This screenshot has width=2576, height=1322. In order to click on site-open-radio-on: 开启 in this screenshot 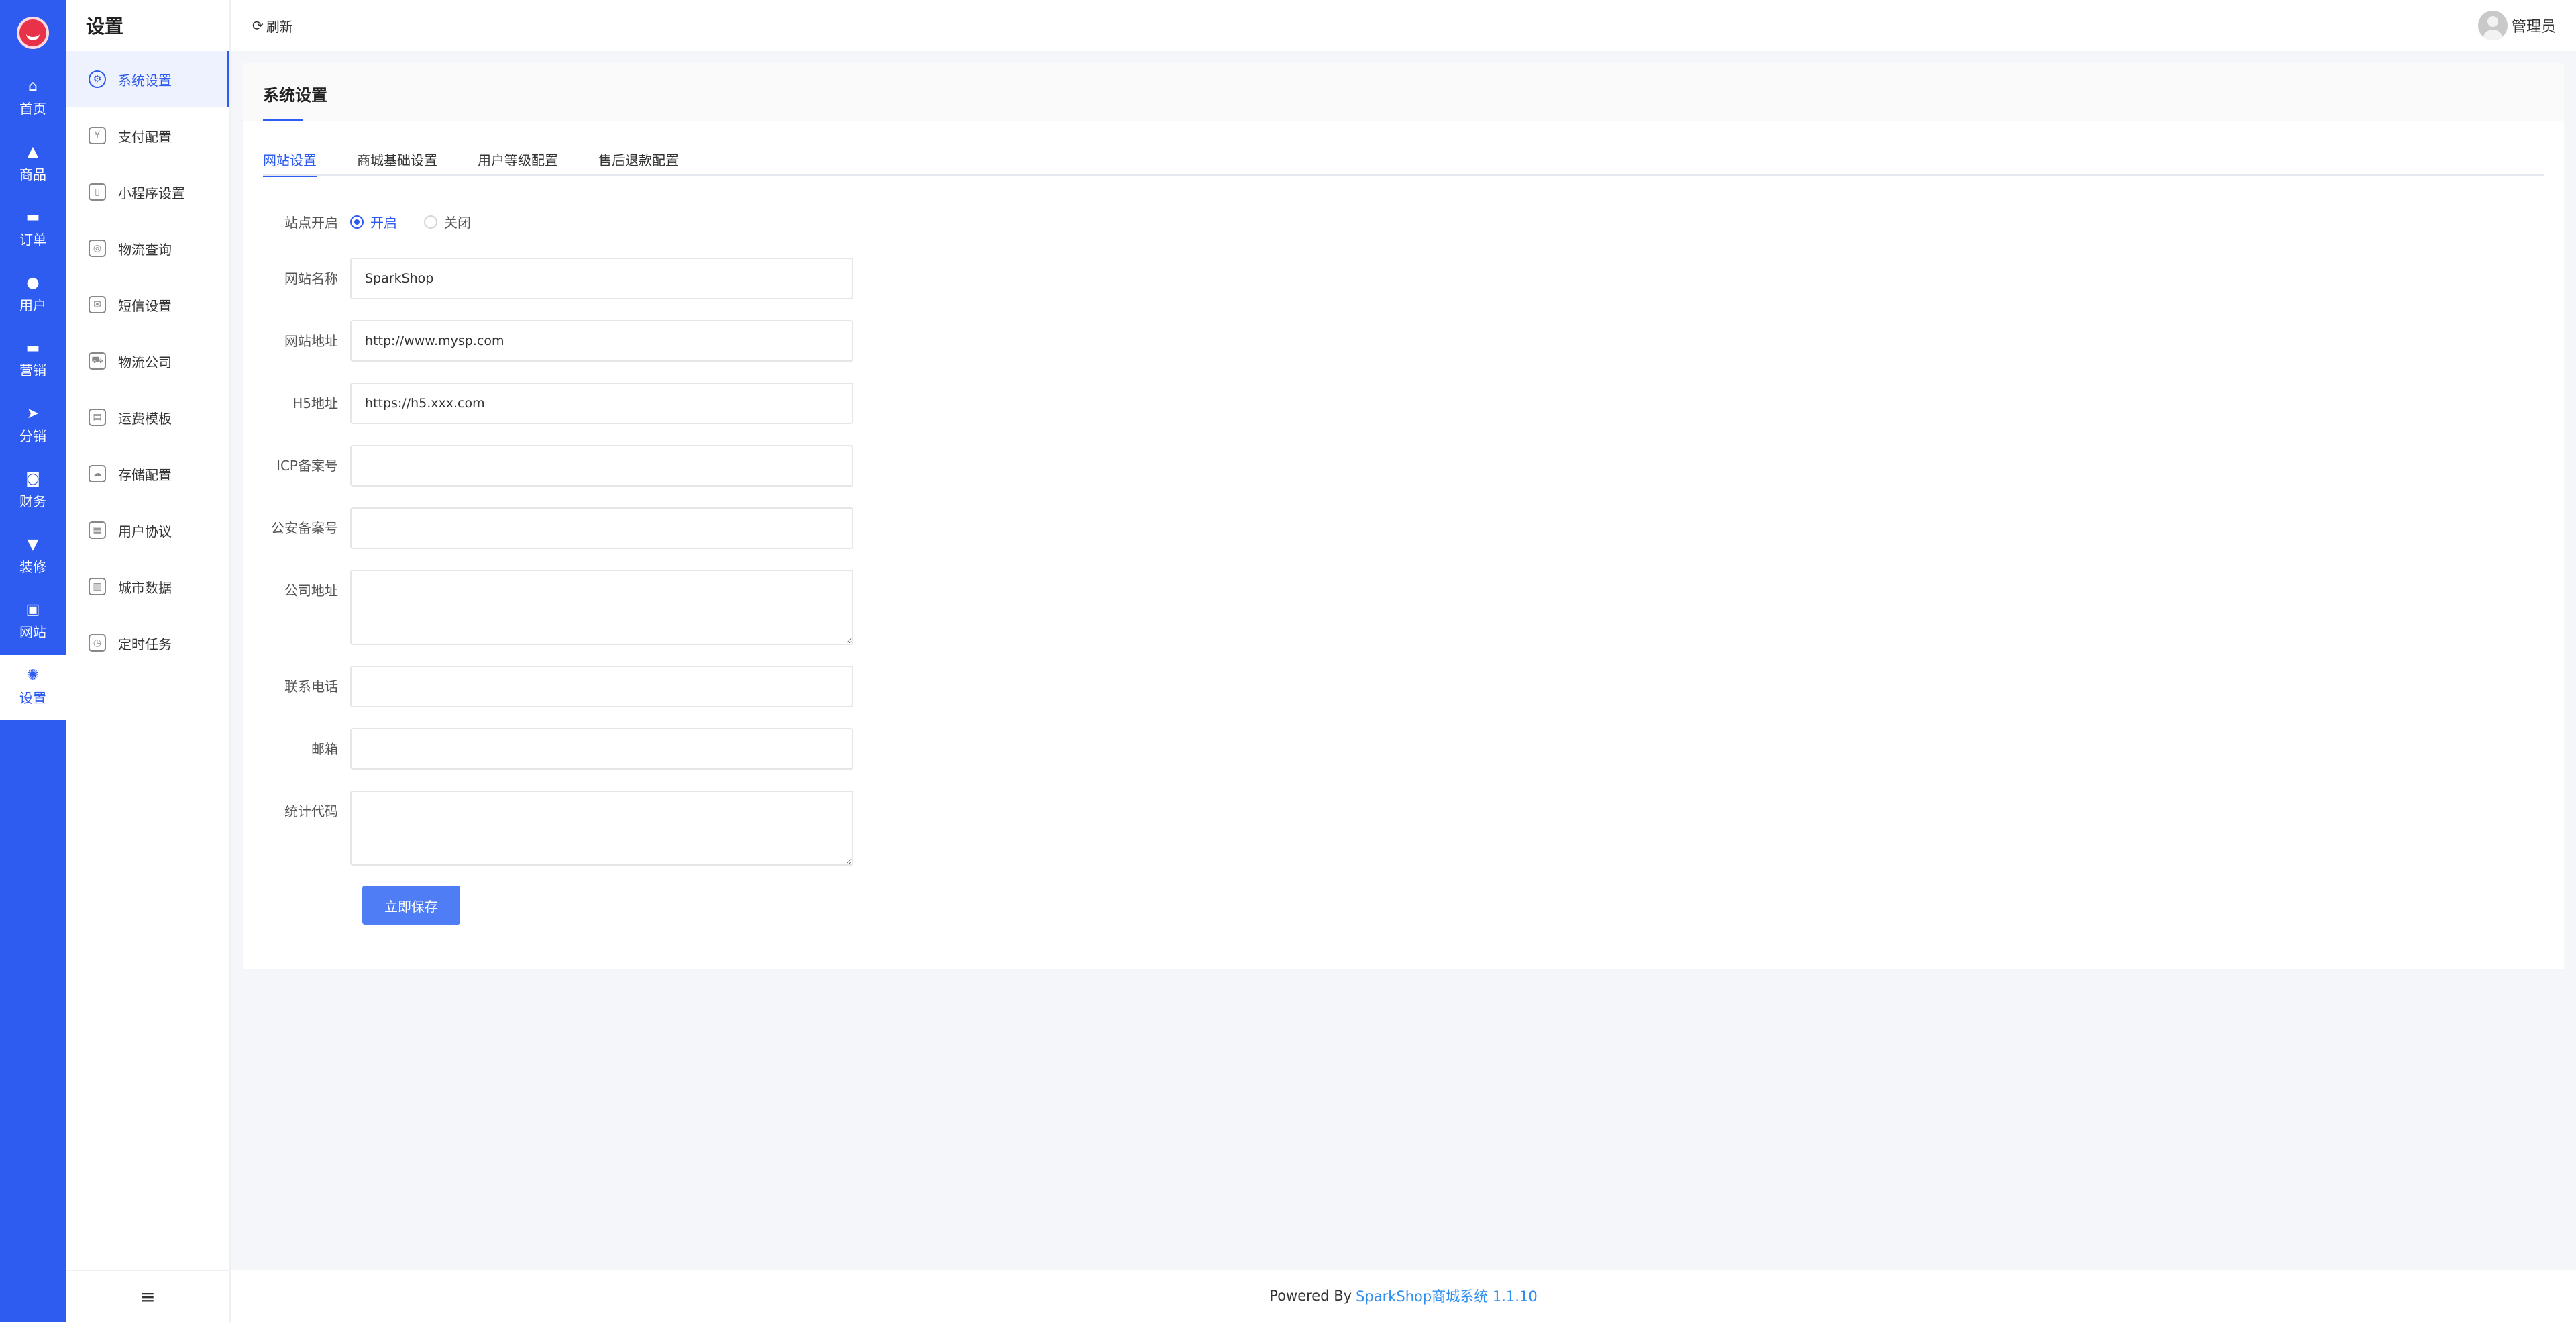, I will do `click(373, 222)`.